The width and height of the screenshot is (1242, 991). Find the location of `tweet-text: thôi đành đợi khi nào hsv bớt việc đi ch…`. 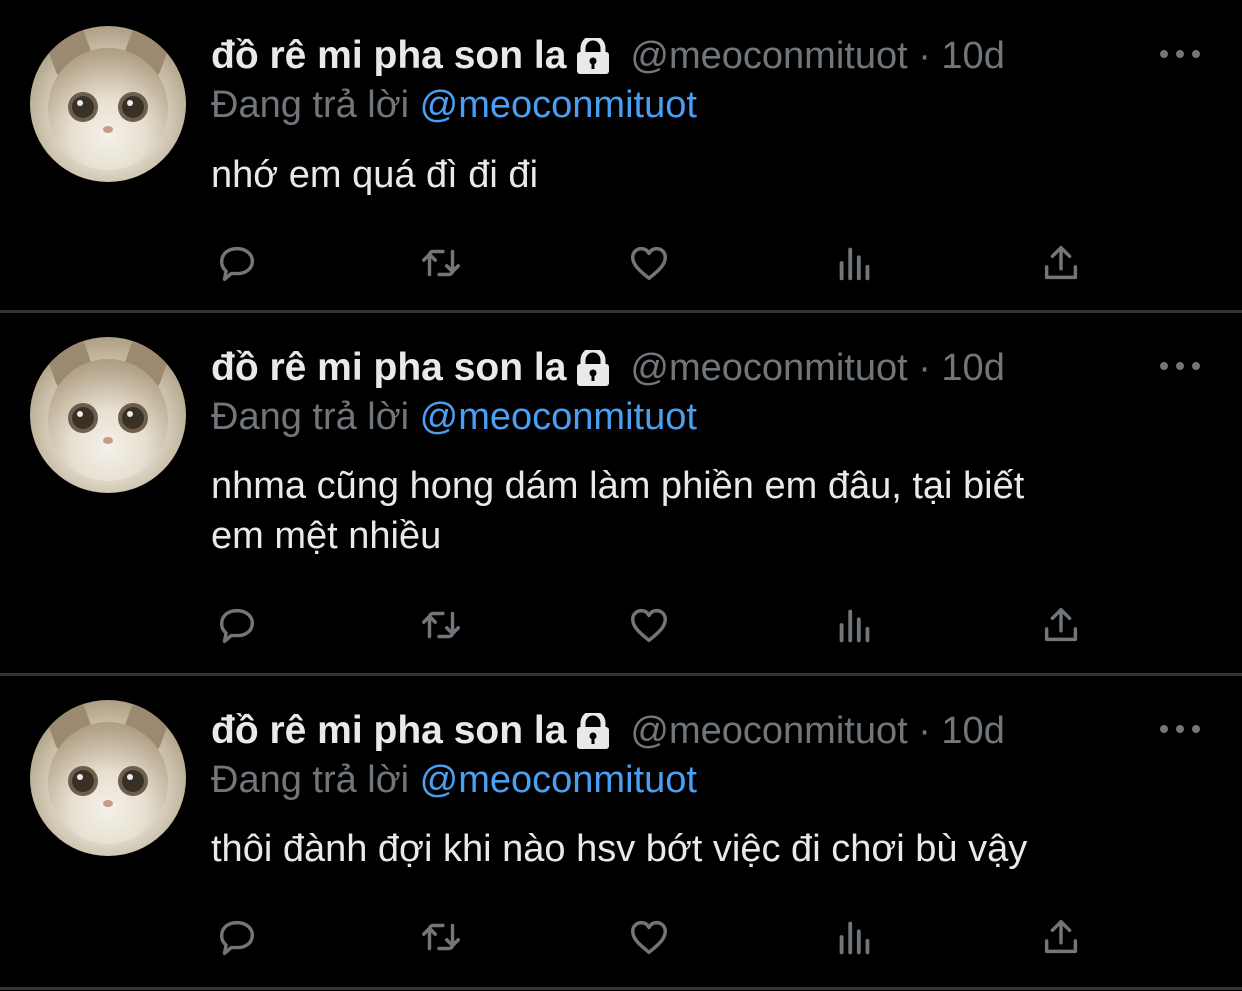

tweet-text: thôi đành đợi khi nào hsv bớt việc đi ch… is located at coordinates (619, 849).